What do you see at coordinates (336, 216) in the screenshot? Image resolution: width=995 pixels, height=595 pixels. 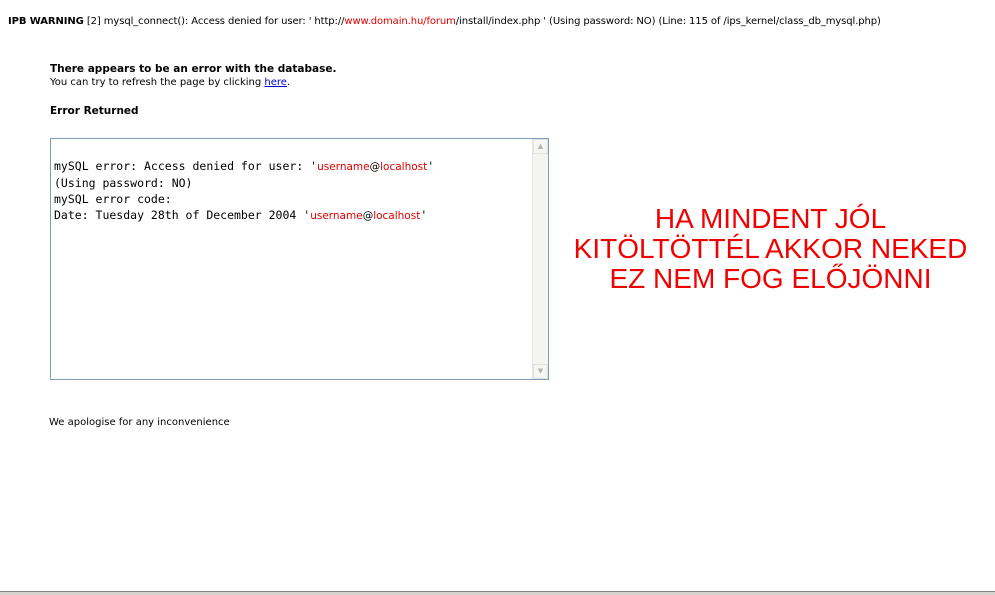 I see `error-line-4-user: username` at bounding box center [336, 216].